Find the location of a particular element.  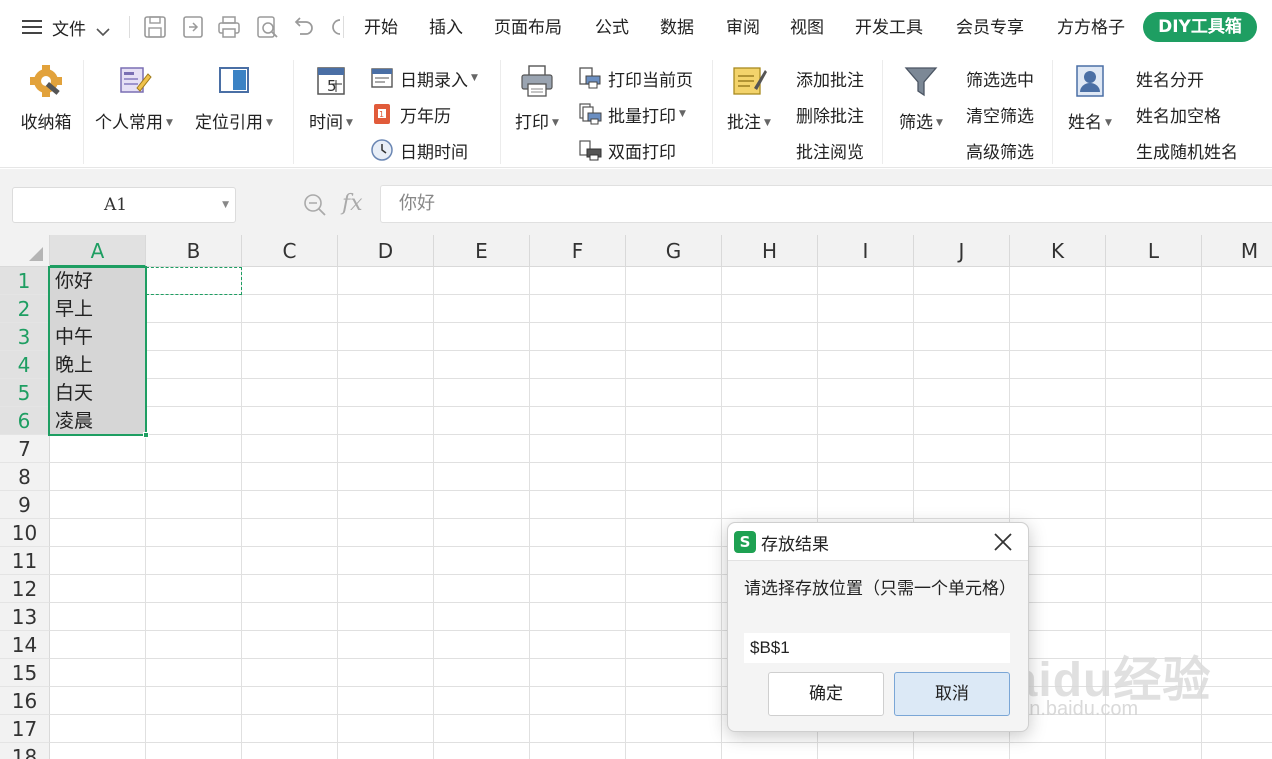

row-header-14: 14 is located at coordinates (25, 645).